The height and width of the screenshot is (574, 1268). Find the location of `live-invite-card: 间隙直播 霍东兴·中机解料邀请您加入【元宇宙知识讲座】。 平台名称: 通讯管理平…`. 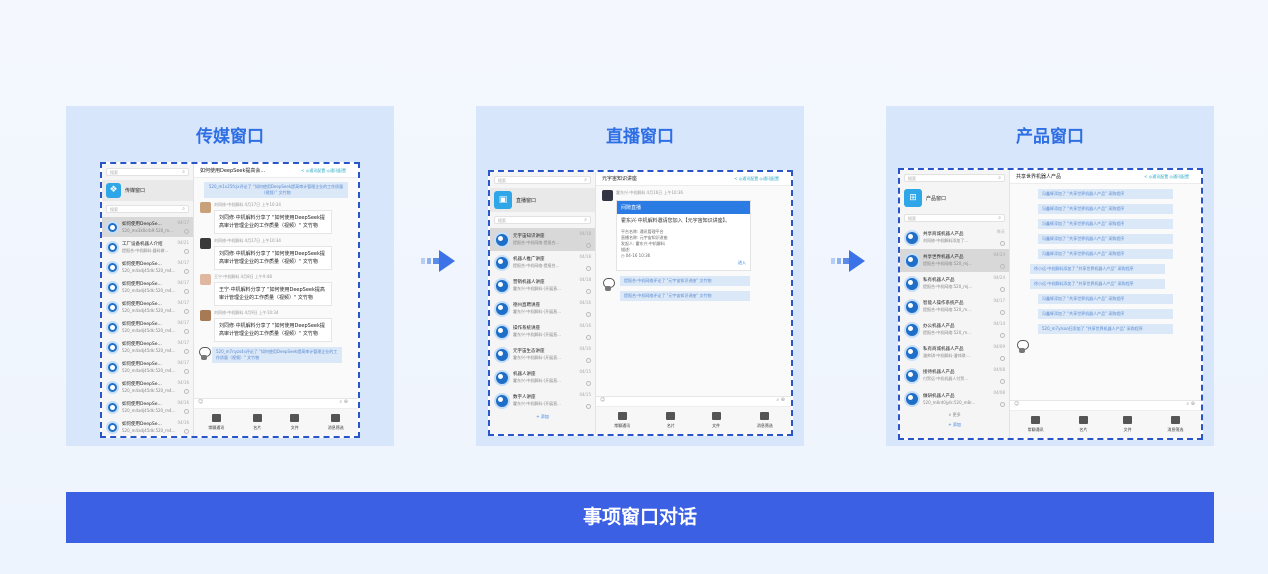

live-invite-card: 间隙直播 霍东兴·中机解料邀请您加入【元宇宙知识讲座】。 平台名称: 通讯管理平… is located at coordinates (683, 235).